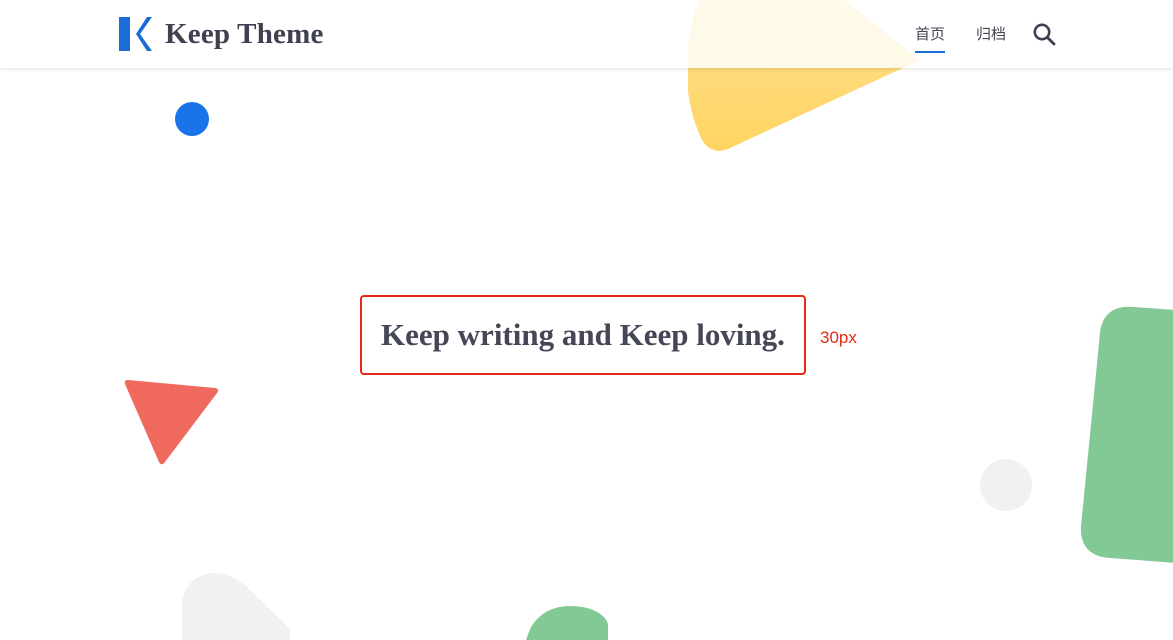  I want to click on logo-k-icon, so click(135, 34).